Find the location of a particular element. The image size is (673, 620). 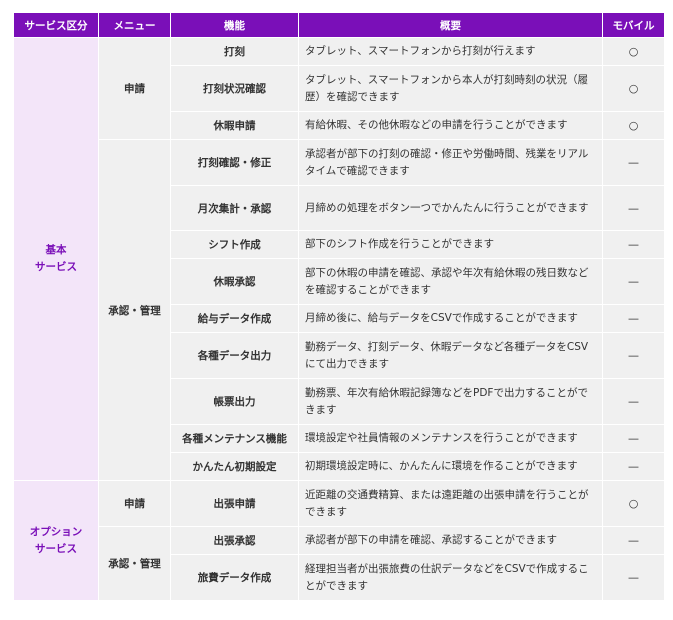

header-category: サービス区分 is located at coordinates (56, 25).